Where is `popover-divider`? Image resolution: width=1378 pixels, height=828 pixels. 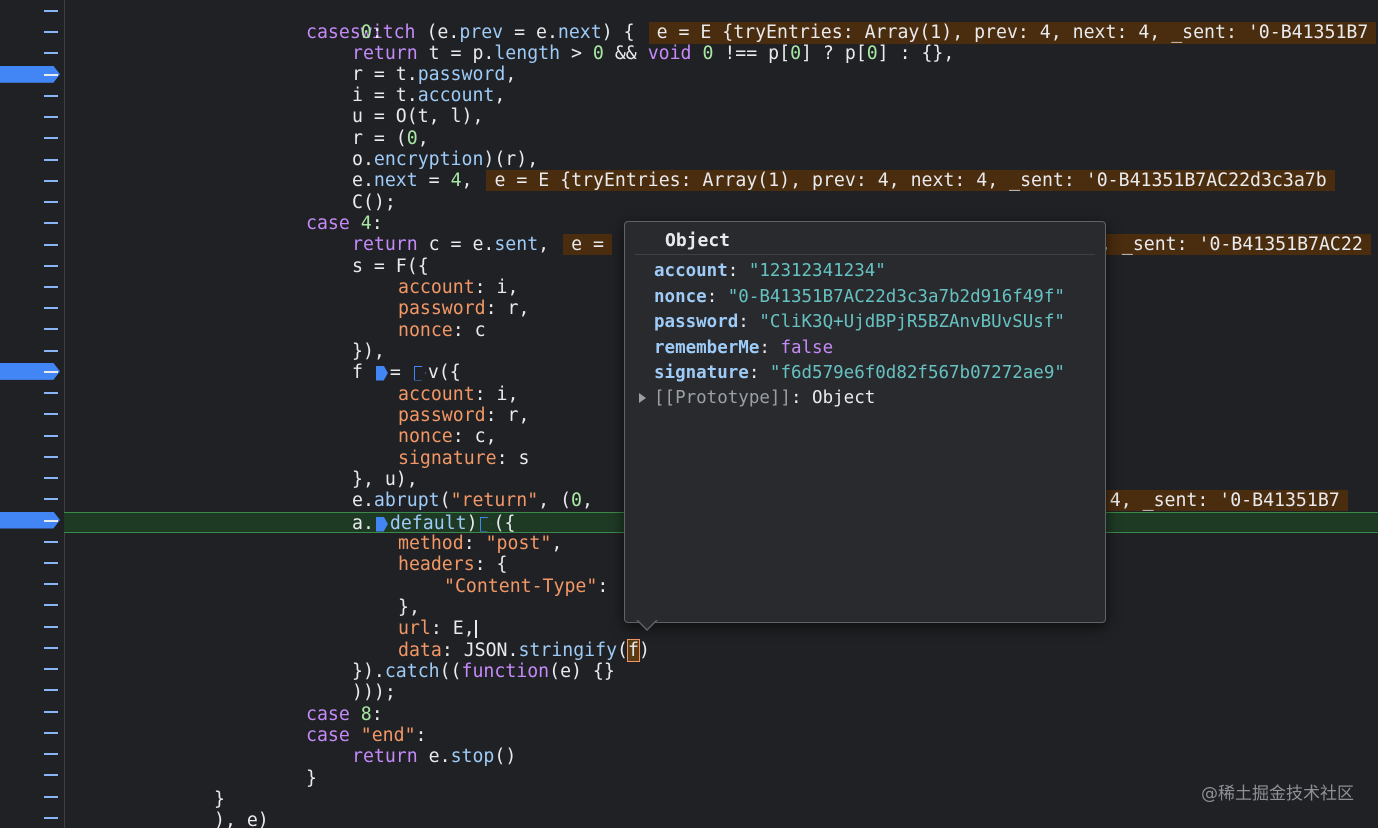 popover-divider is located at coordinates (865, 254).